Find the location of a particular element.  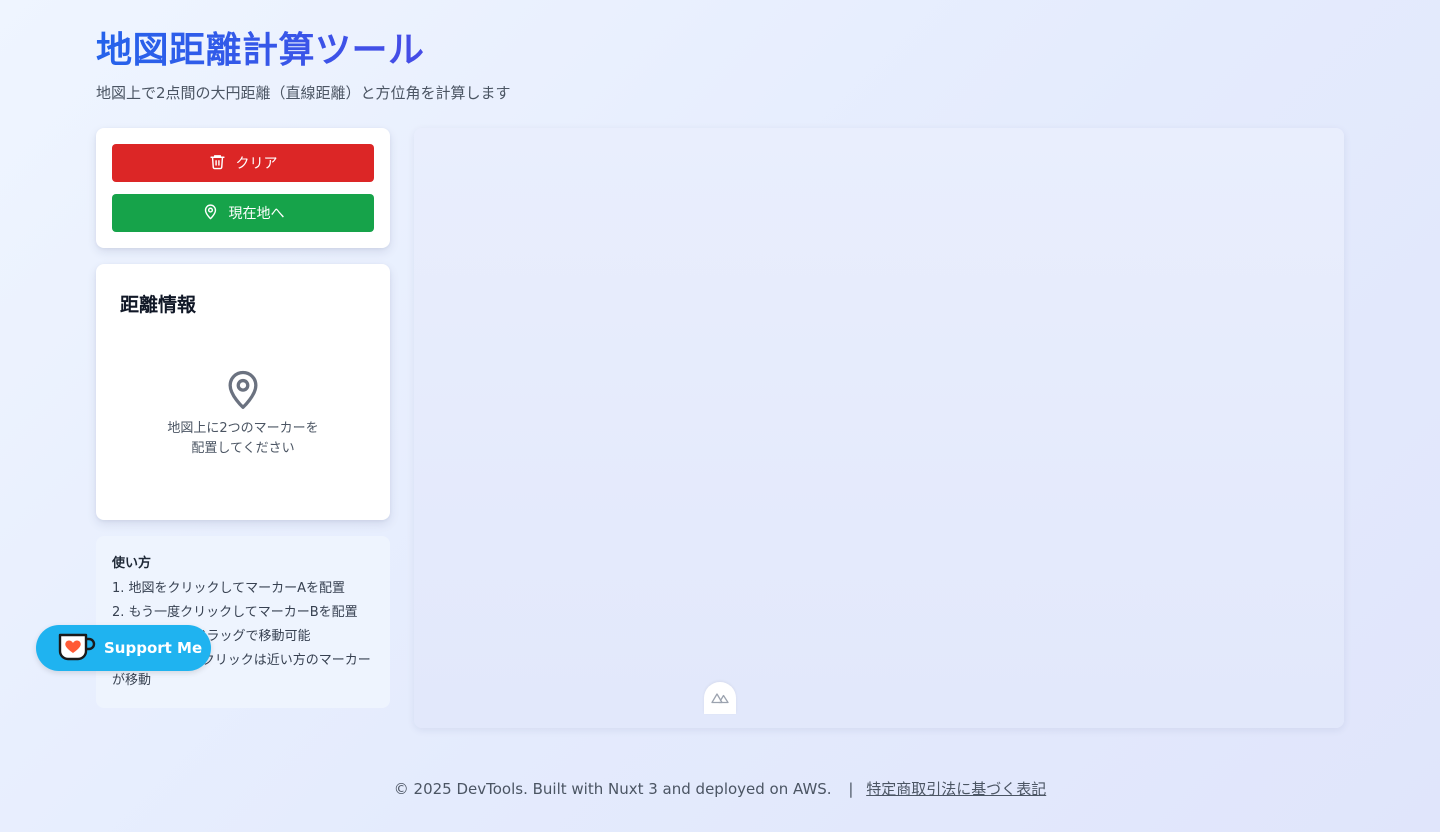

coffee-cup-heart-icon is located at coordinates (76, 648).